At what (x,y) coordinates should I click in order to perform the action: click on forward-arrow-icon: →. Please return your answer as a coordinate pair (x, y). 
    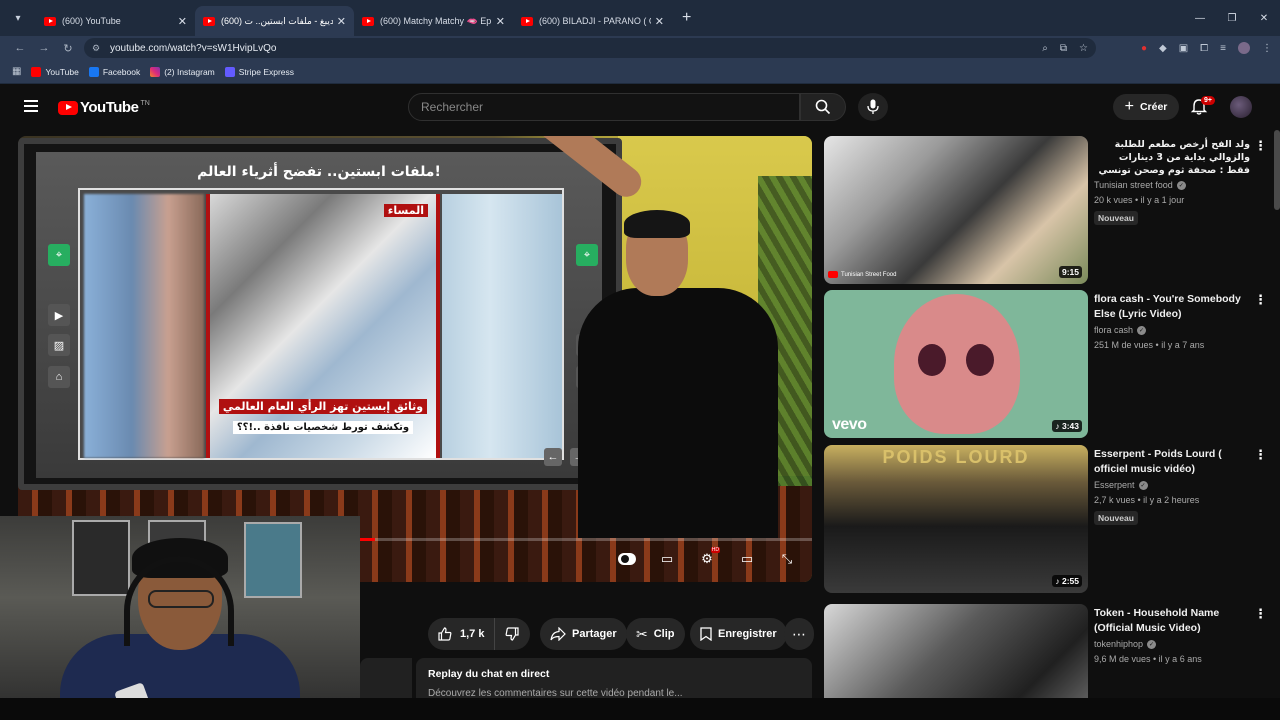
    Looking at the image, I should click on (44, 48).